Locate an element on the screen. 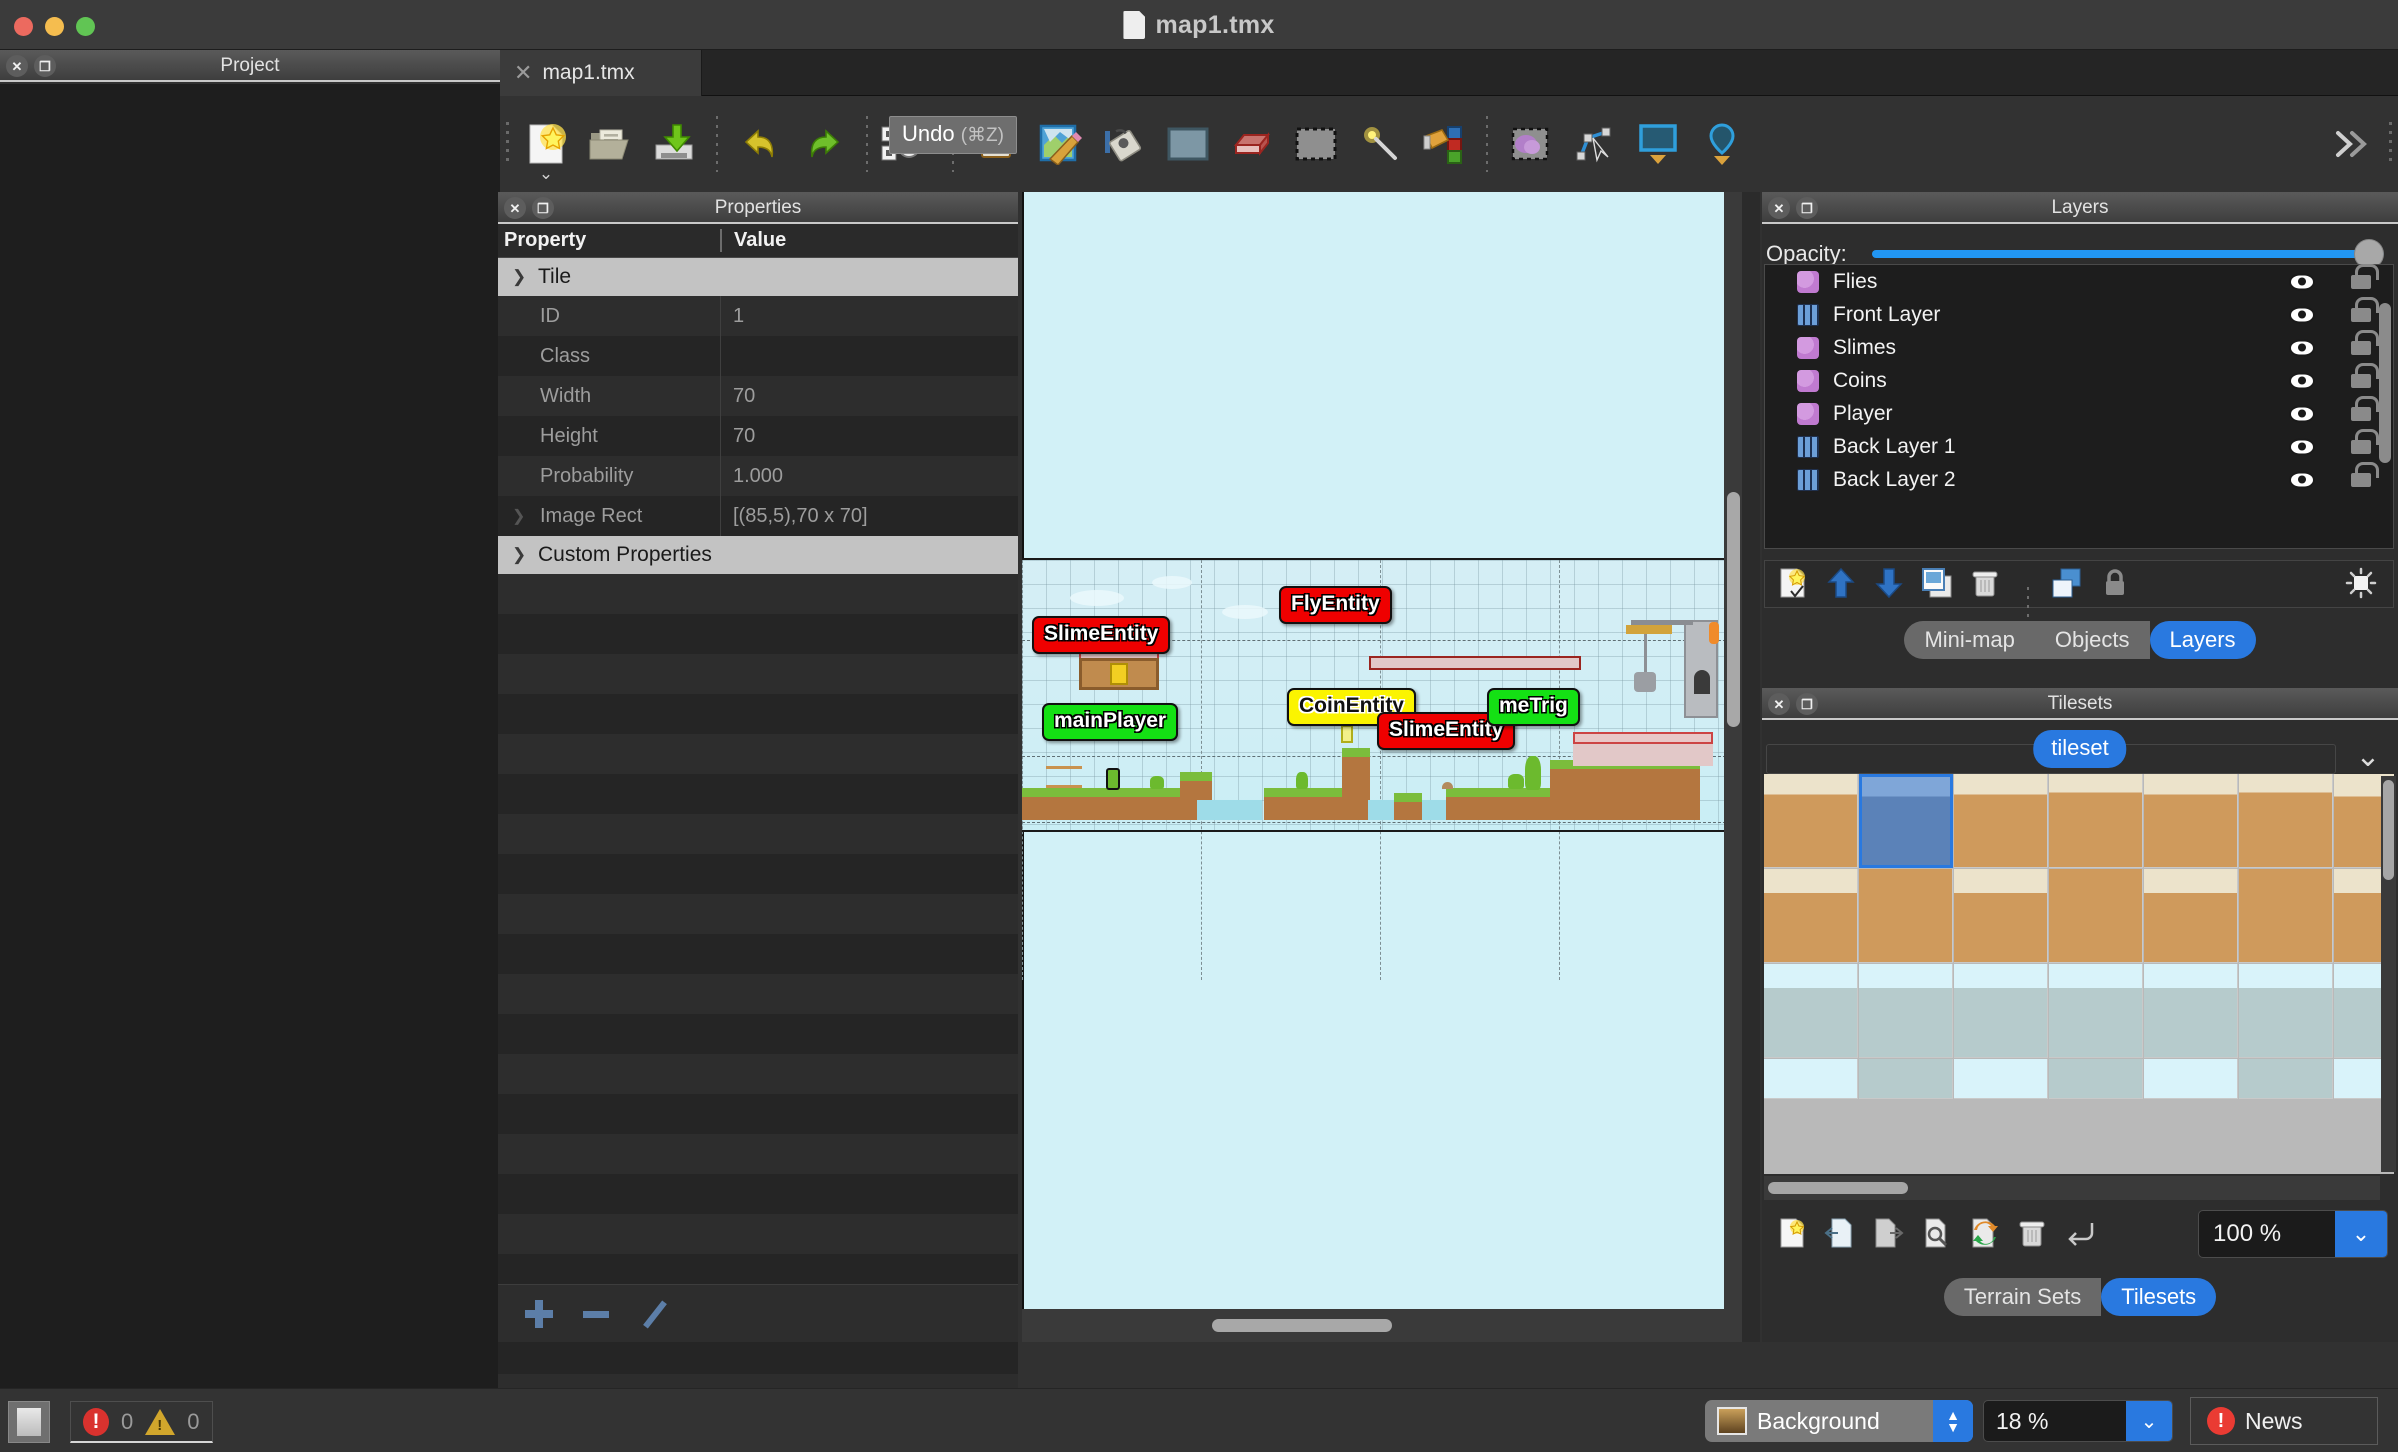  issues-indicator: ! 0 0 is located at coordinates (141, 1422).